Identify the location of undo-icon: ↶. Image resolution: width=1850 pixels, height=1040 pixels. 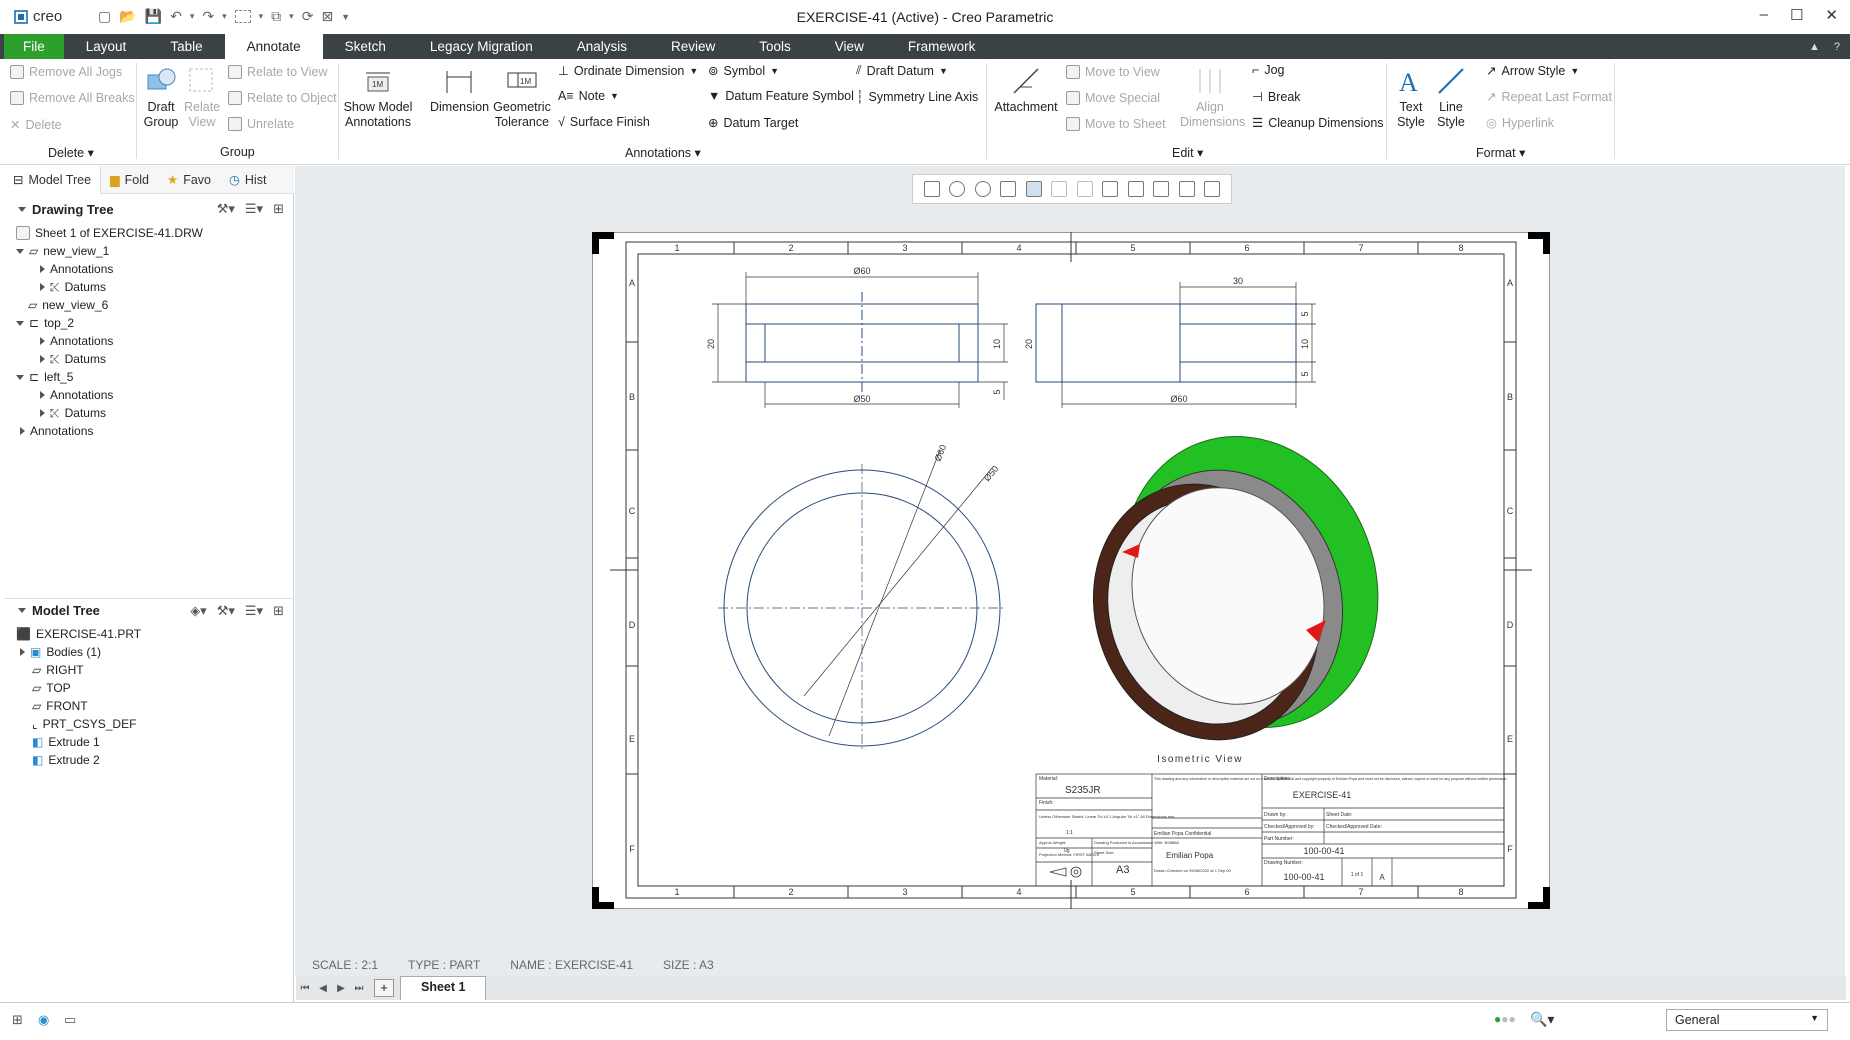
(176, 16).